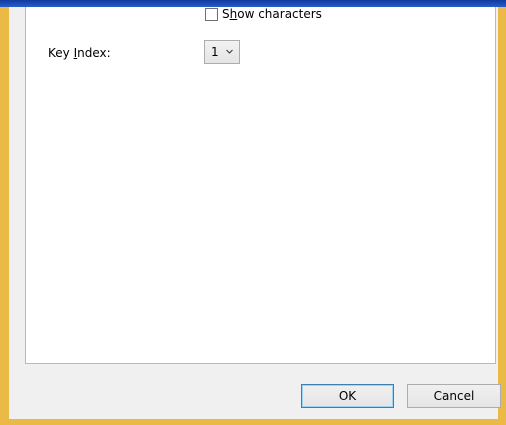 The height and width of the screenshot is (425, 506). I want to click on key-index-label: Key Index:, so click(79, 53).